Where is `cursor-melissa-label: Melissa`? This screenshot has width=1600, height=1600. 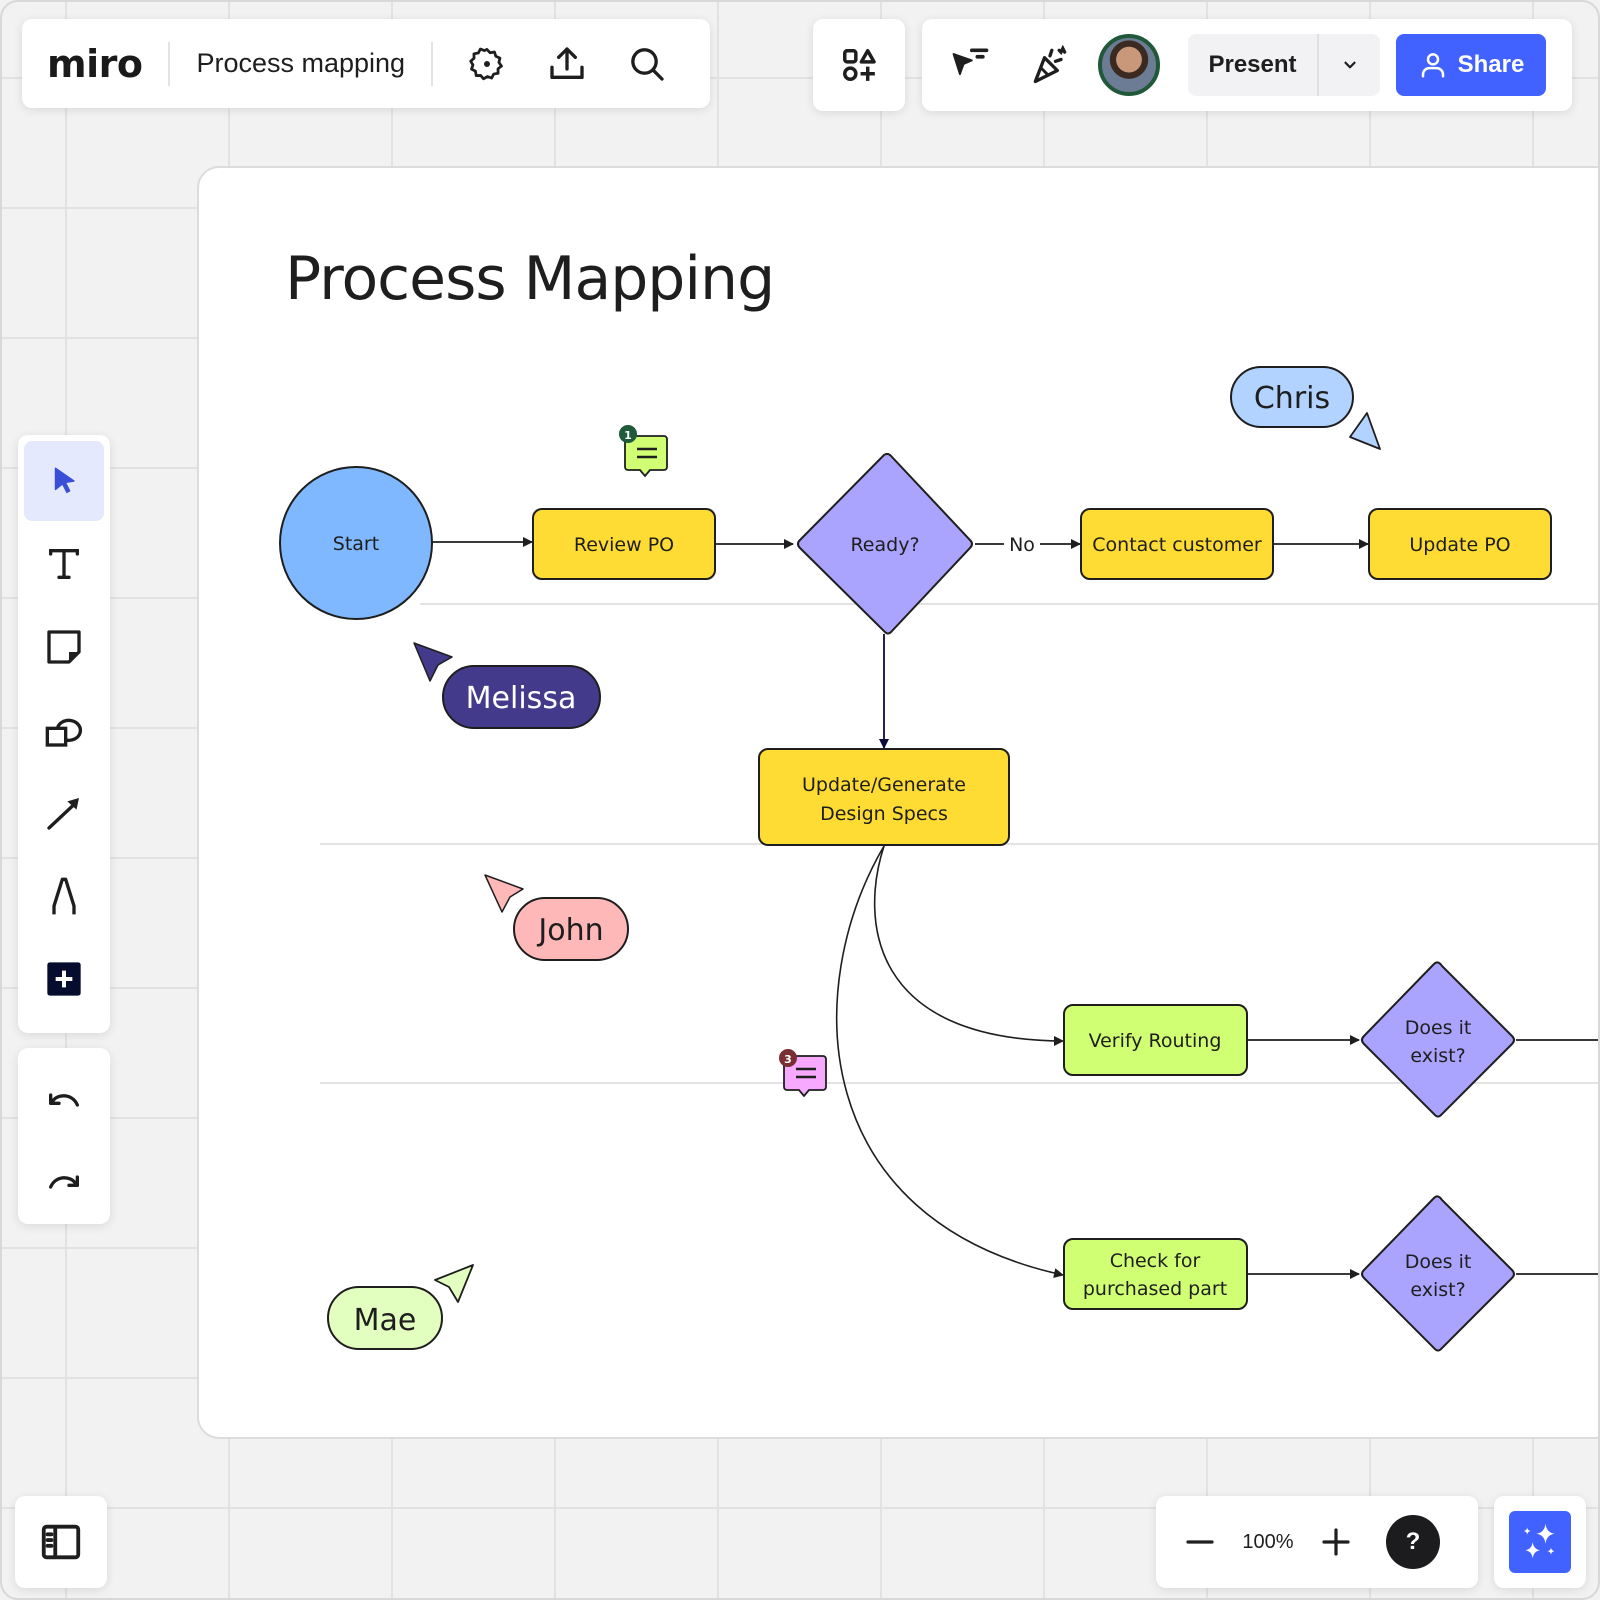
cursor-melissa-label: Melissa is located at coordinates (521, 698).